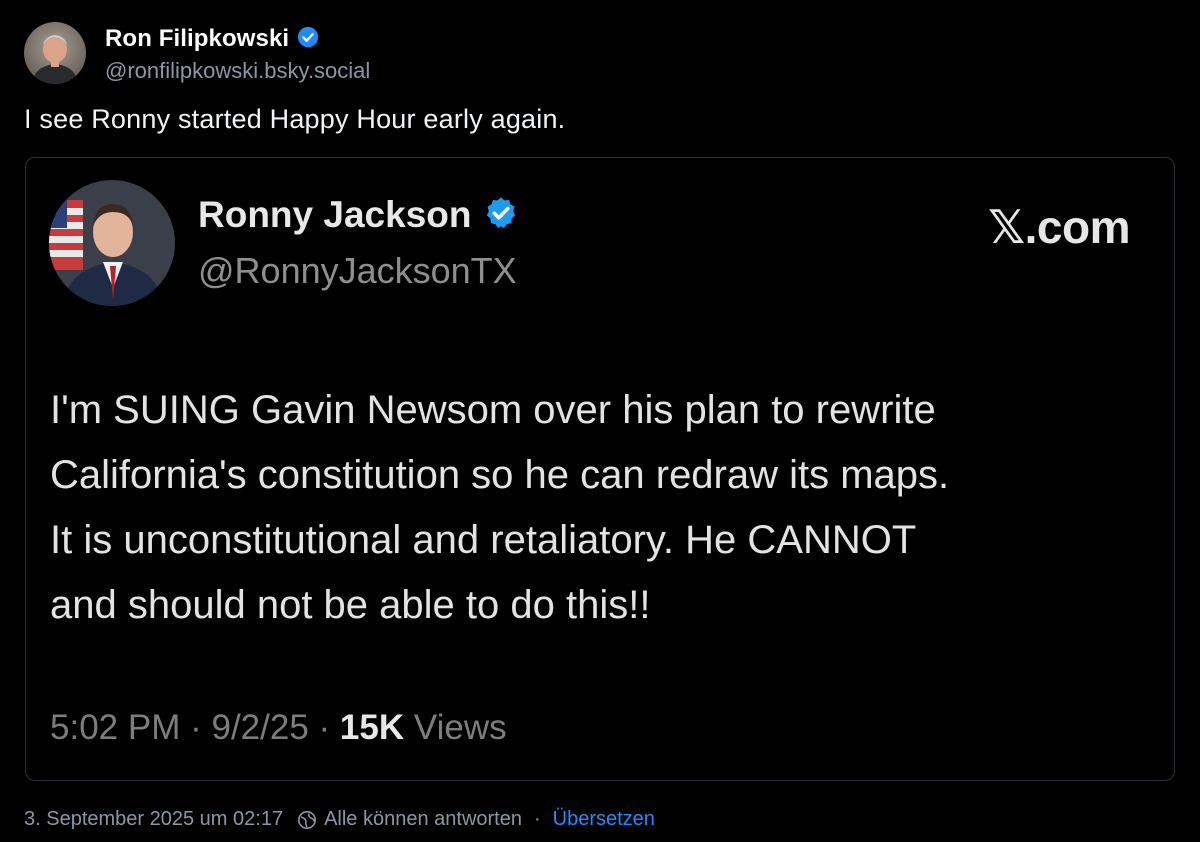 This screenshot has width=1200, height=842. What do you see at coordinates (460, 727) in the screenshot?
I see `views-label: Views` at bounding box center [460, 727].